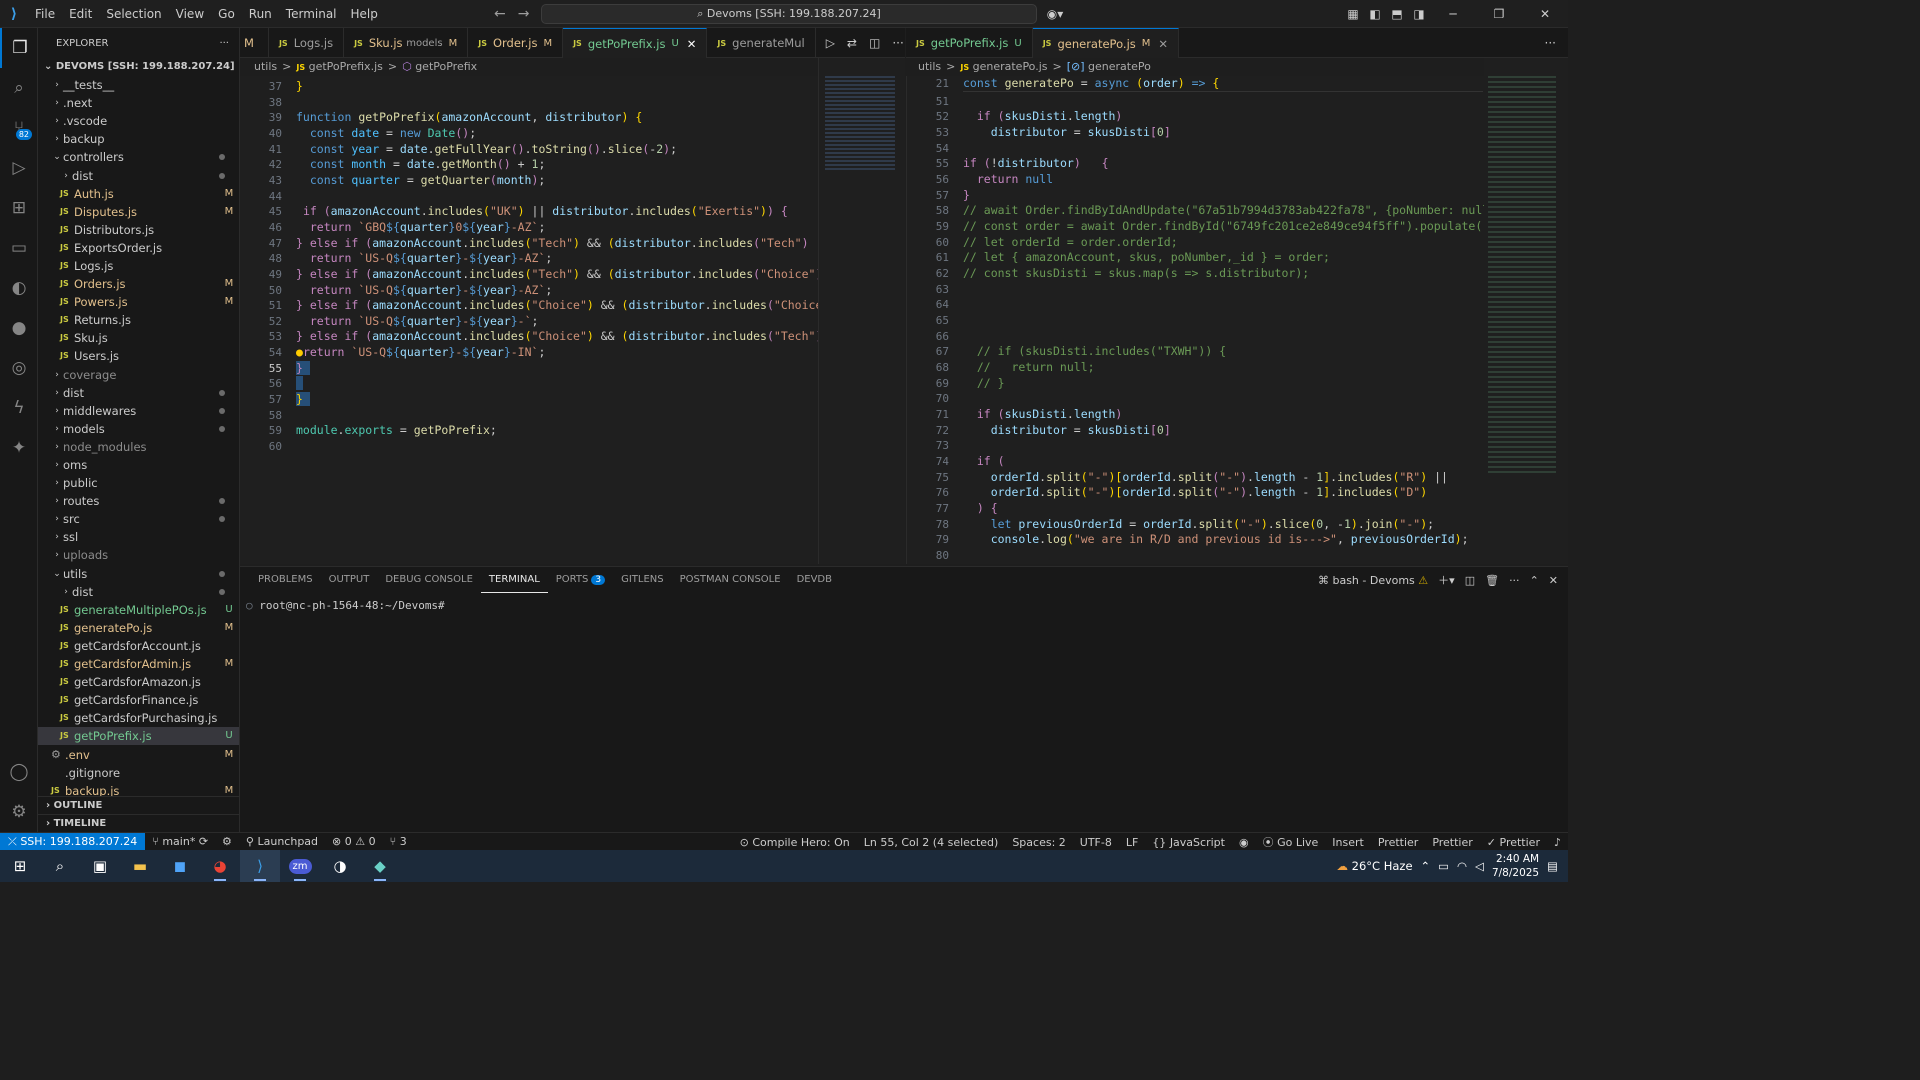 This screenshot has width=1920, height=1080. I want to click on menu-terminal: Terminal, so click(311, 14).